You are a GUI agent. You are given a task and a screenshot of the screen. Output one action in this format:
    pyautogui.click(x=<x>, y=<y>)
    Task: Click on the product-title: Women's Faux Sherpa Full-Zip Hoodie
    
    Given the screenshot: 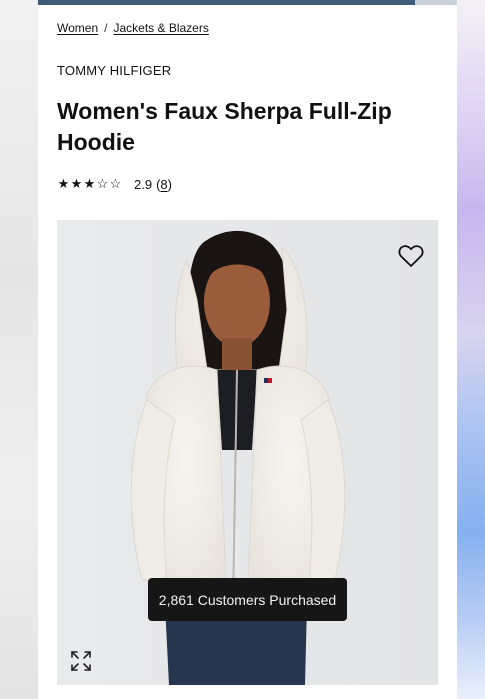 What is the action you would take?
    pyautogui.click(x=224, y=126)
    